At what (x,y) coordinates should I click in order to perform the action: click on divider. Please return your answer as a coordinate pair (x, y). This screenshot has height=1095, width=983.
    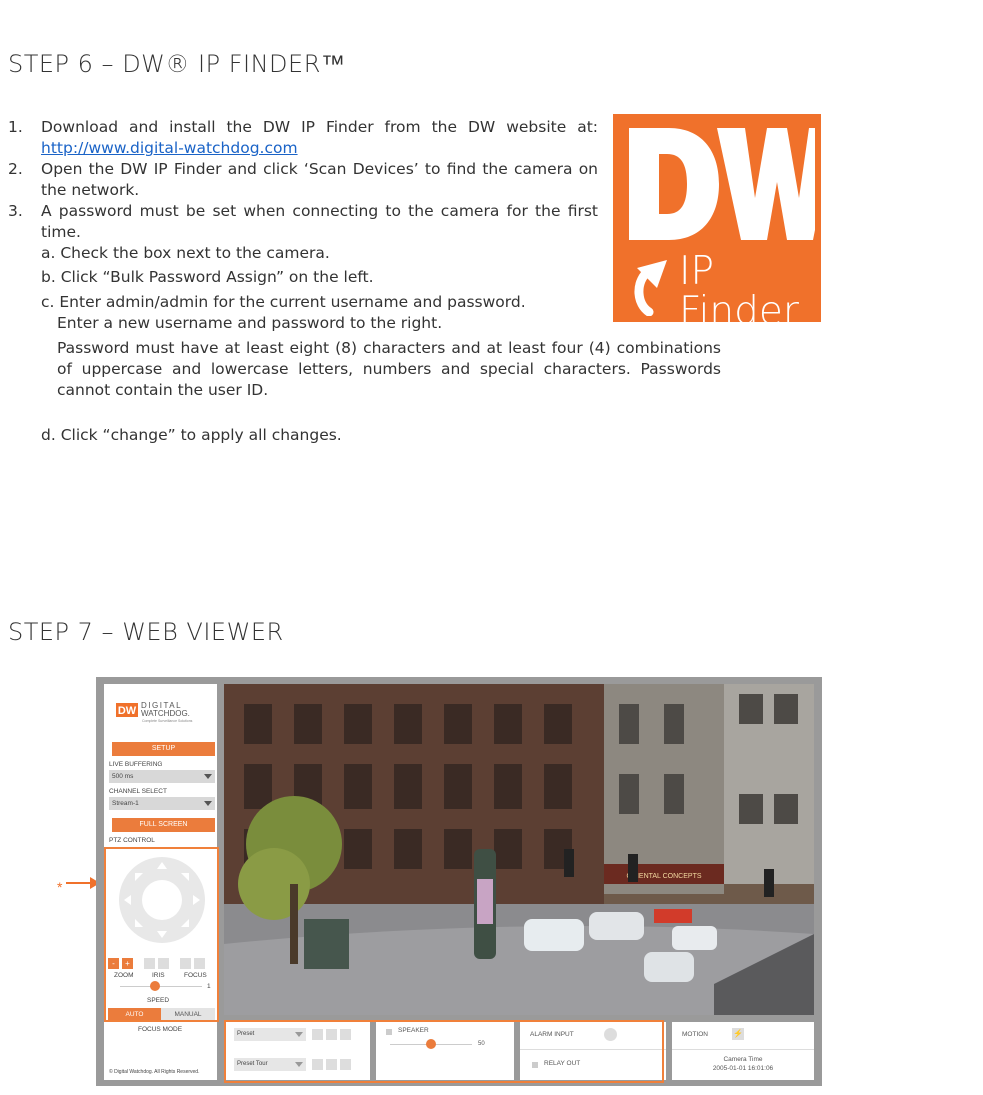
    Looking at the image, I should click on (743, 1049).